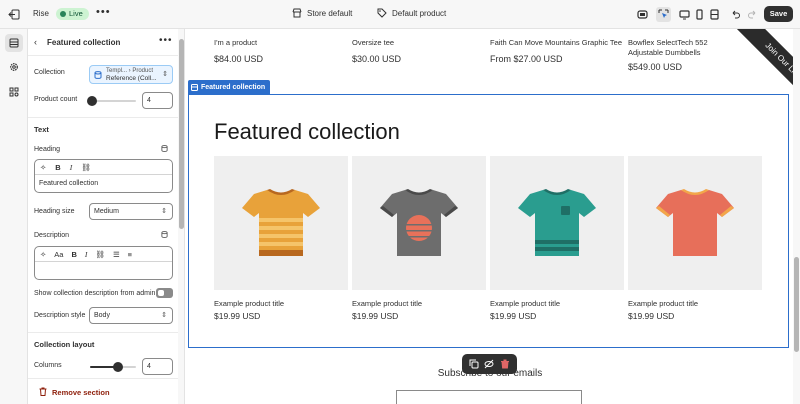 The width and height of the screenshot is (800, 404). What do you see at coordinates (14, 216) in the screenshot?
I see `left-rail` at bounding box center [14, 216].